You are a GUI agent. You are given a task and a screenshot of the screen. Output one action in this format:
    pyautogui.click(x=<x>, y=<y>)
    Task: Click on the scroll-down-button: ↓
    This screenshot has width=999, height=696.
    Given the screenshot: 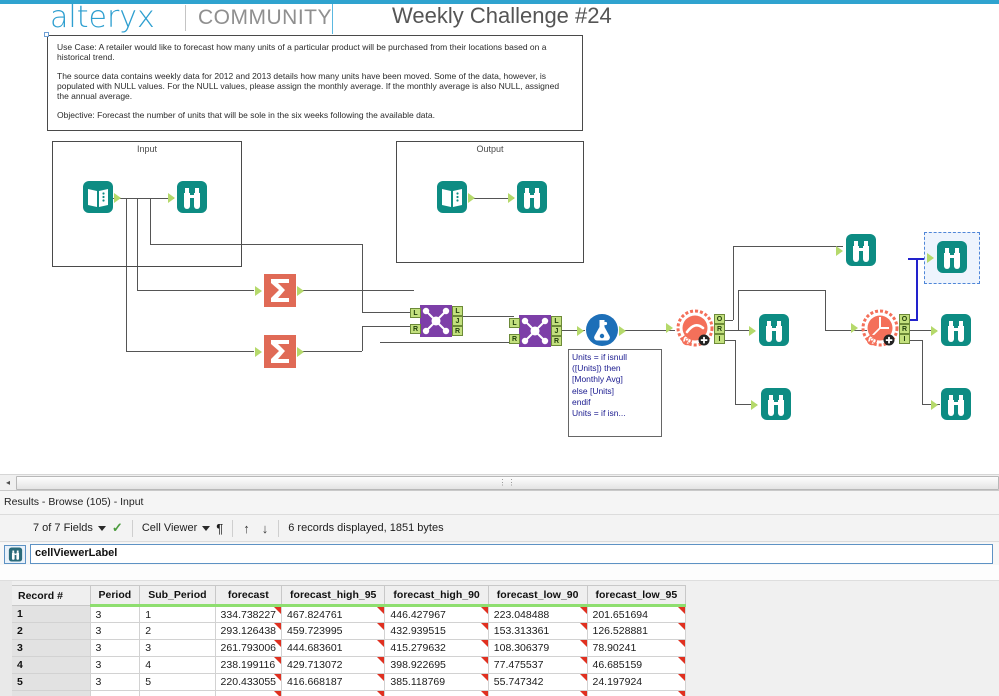 What is the action you would take?
    pyautogui.click(x=265, y=528)
    